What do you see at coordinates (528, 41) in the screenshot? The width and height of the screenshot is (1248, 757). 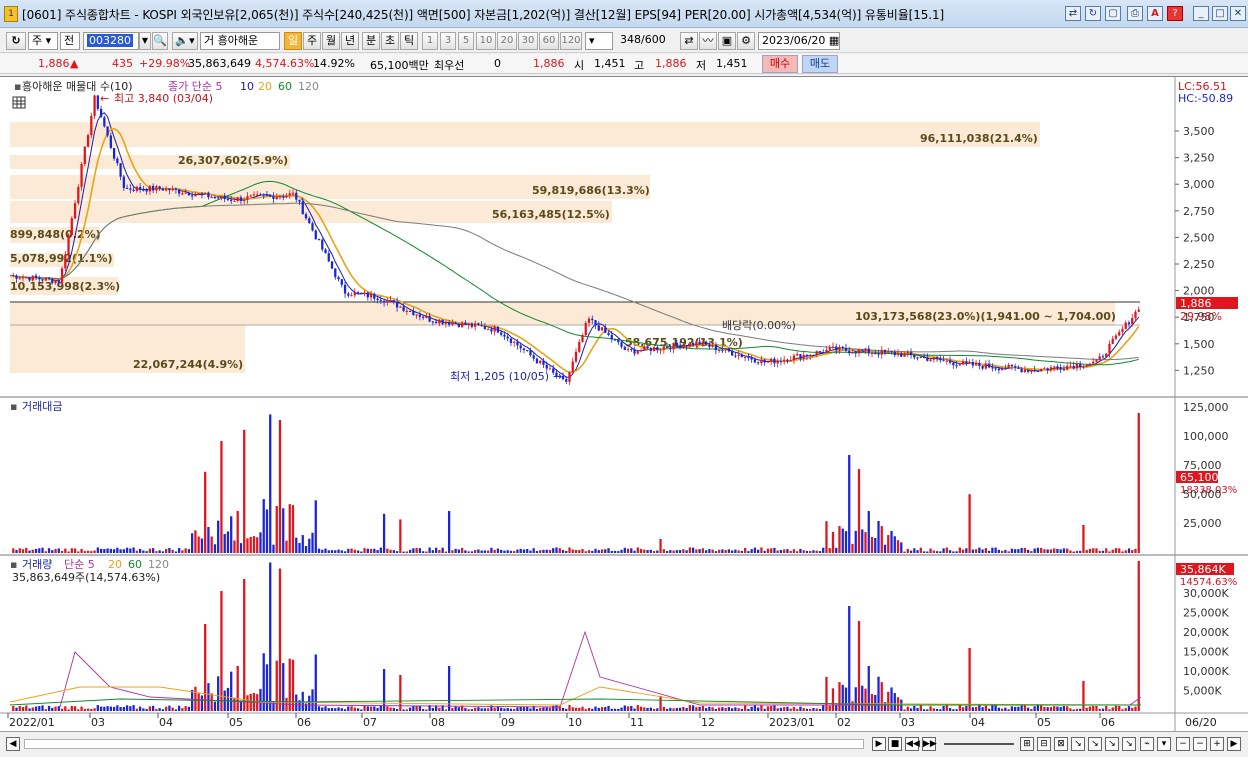 I see `interval-30: 30` at bounding box center [528, 41].